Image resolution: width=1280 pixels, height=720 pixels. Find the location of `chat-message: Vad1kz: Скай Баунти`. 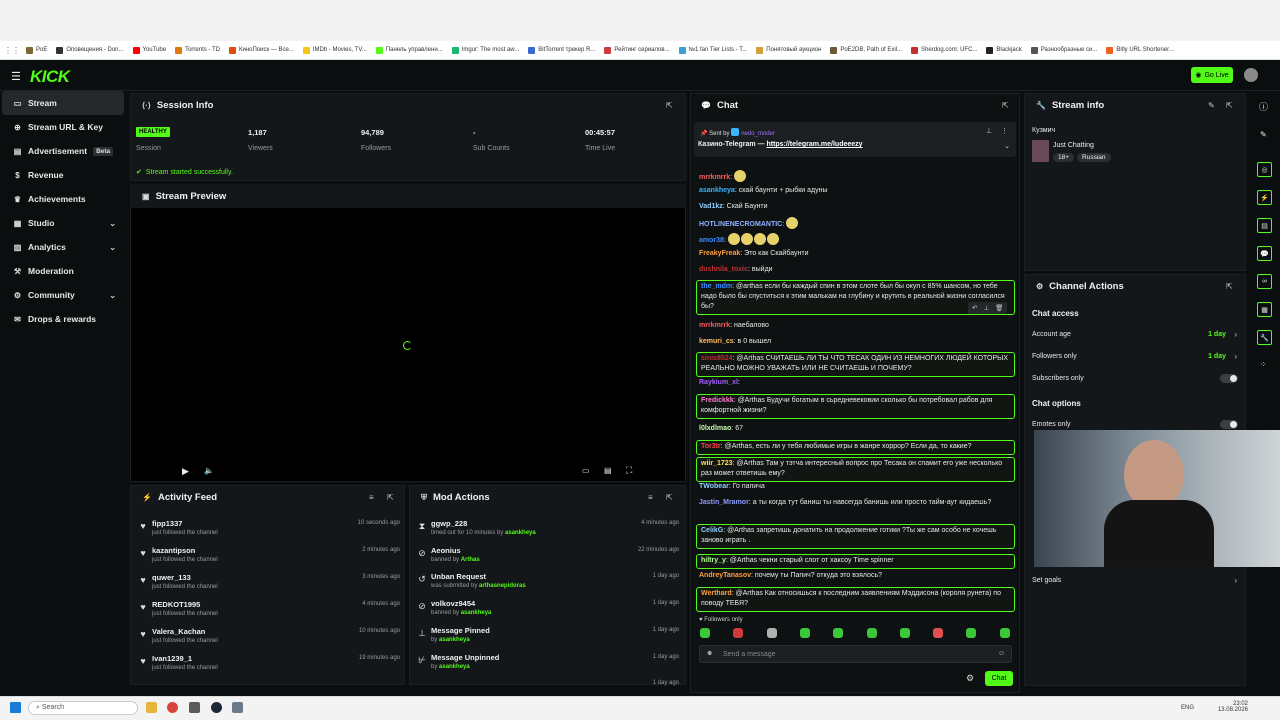

chat-message: Vad1kz: Скай Баунти is located at coordinates (857, 207).